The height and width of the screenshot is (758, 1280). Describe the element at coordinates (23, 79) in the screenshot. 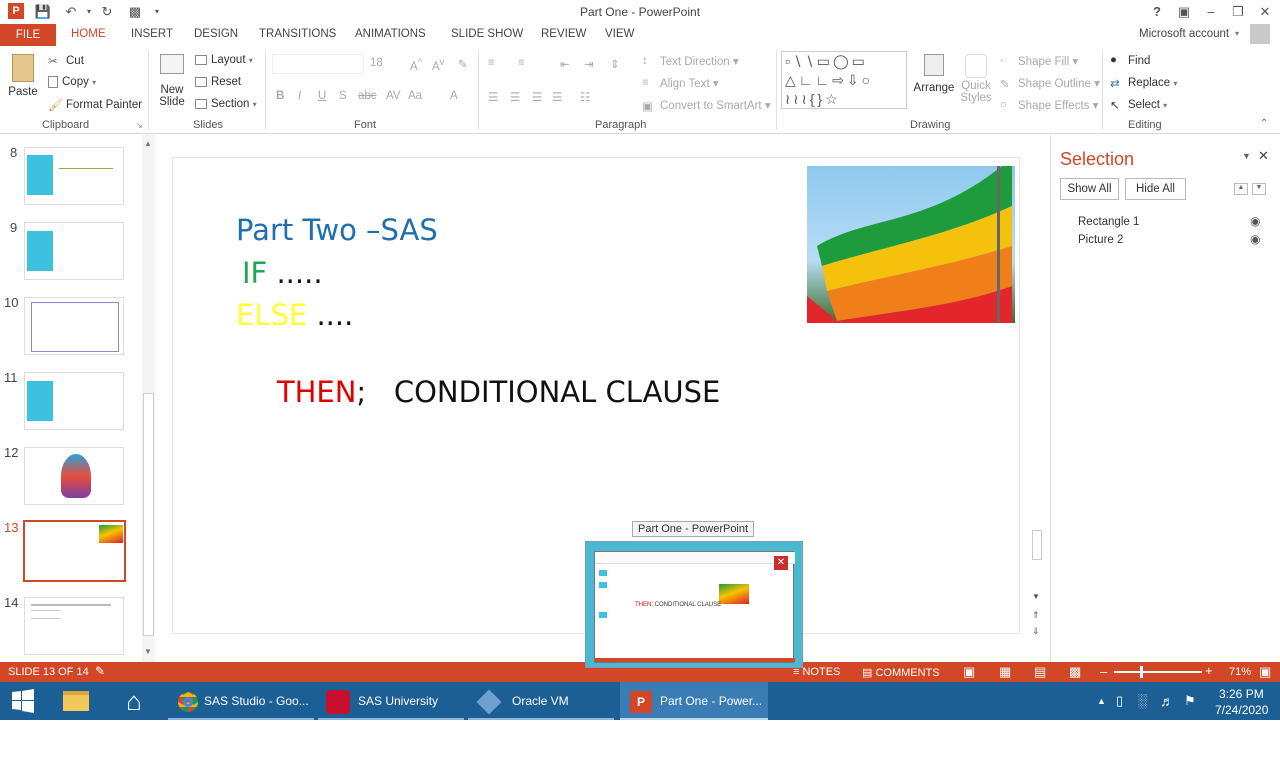

I see `paste-button: Paste` at that location.